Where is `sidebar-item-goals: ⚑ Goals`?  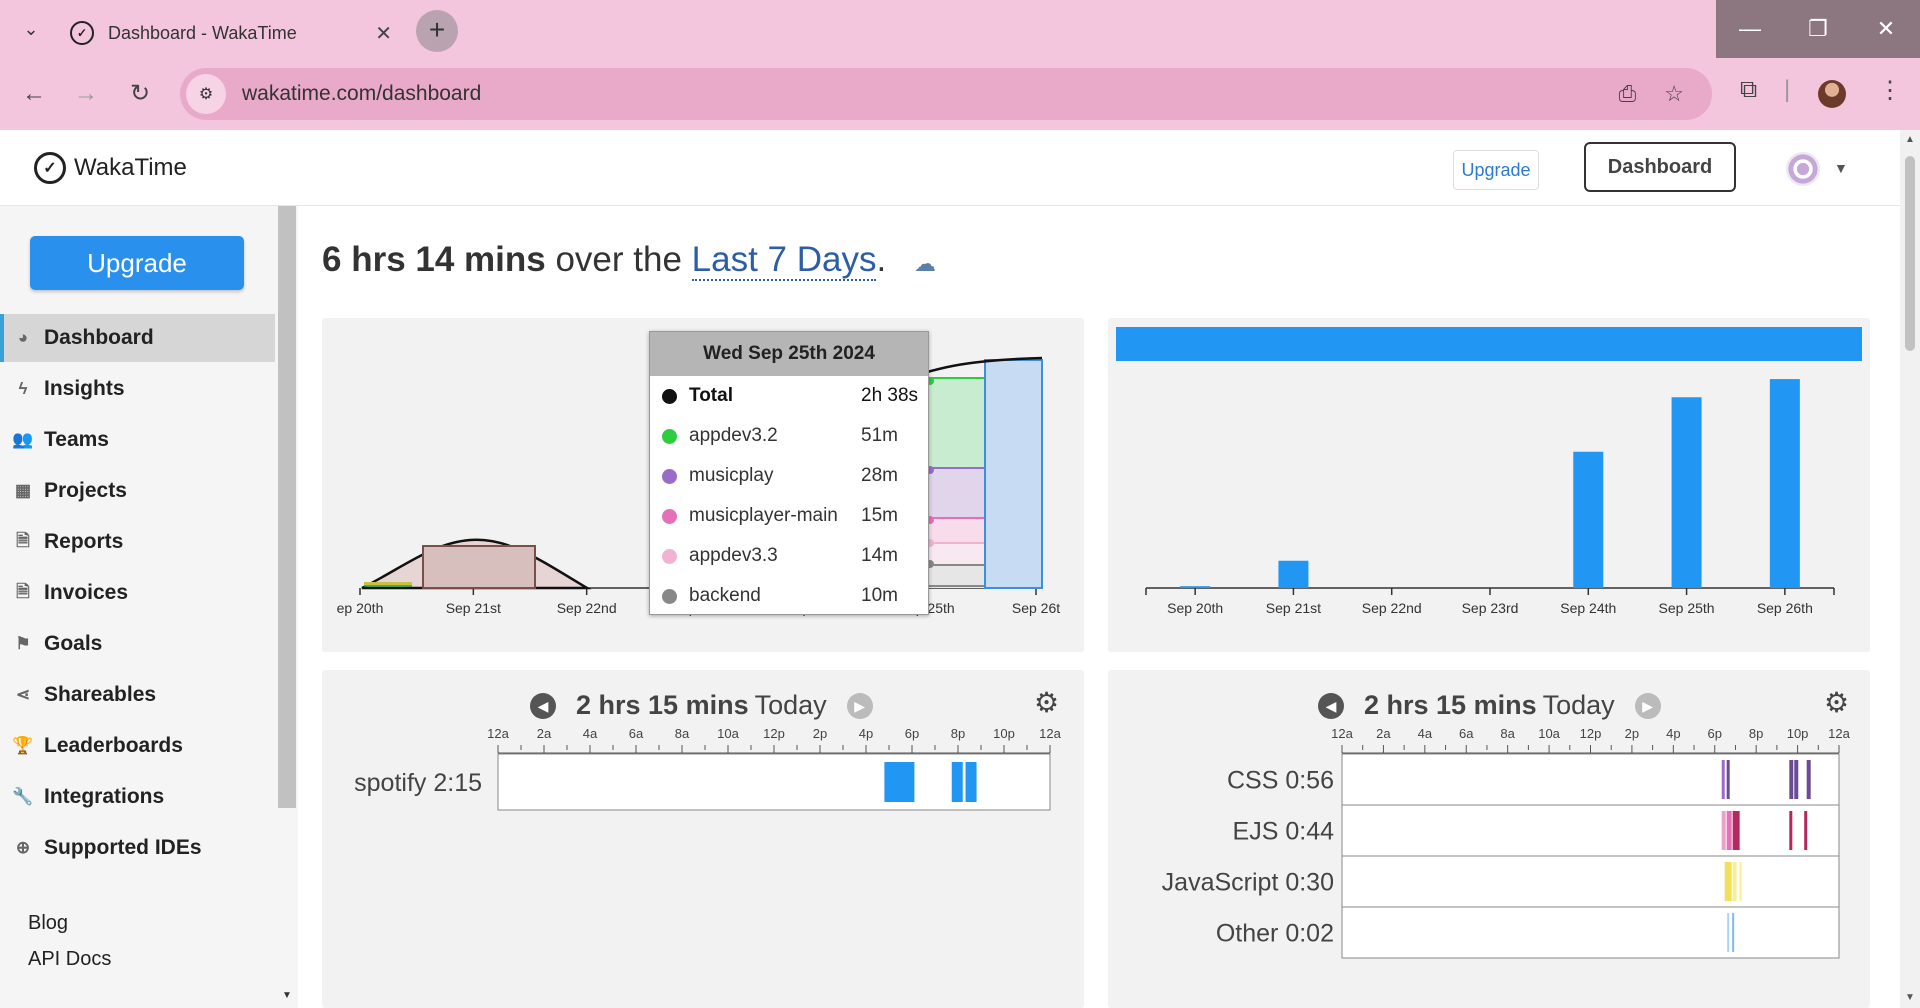 sidebar-item-goals: ⚑ Goals is located at coordinates (137, 644).